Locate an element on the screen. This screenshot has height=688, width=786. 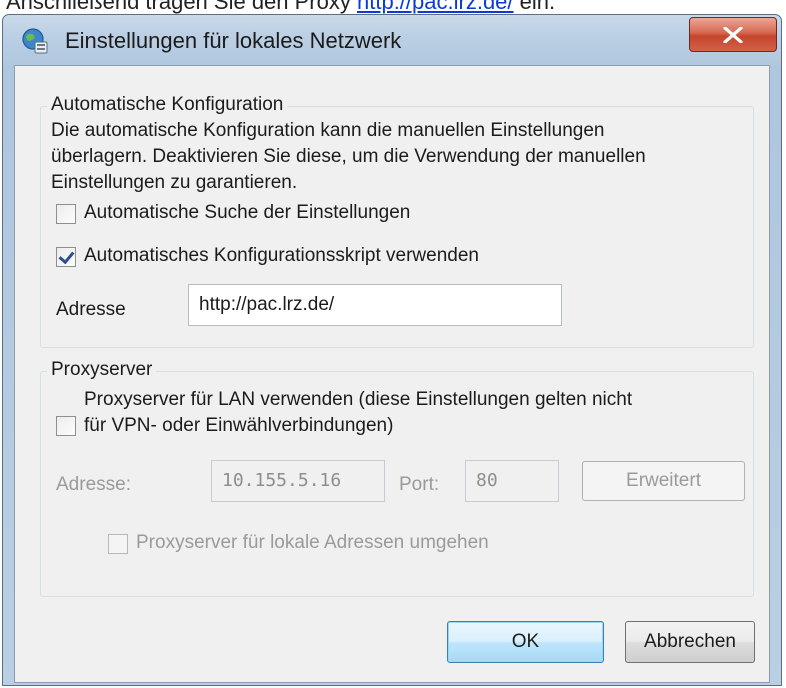
proxy-port-label: Port: is located at coordinates (419, 484).